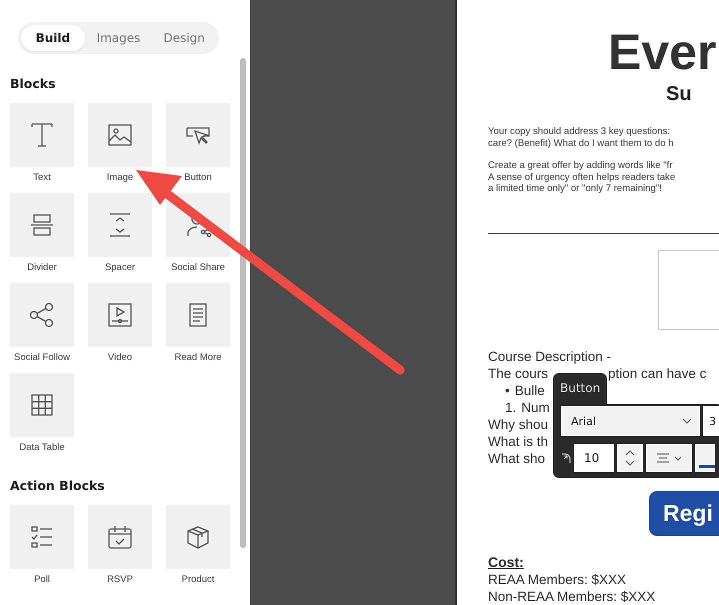 The height and width of the screenshot is (605, 719). What do you see at coordinates (662, 458) in the screenshot?
I see `align-center-icon` at bounding box center [662, 458].